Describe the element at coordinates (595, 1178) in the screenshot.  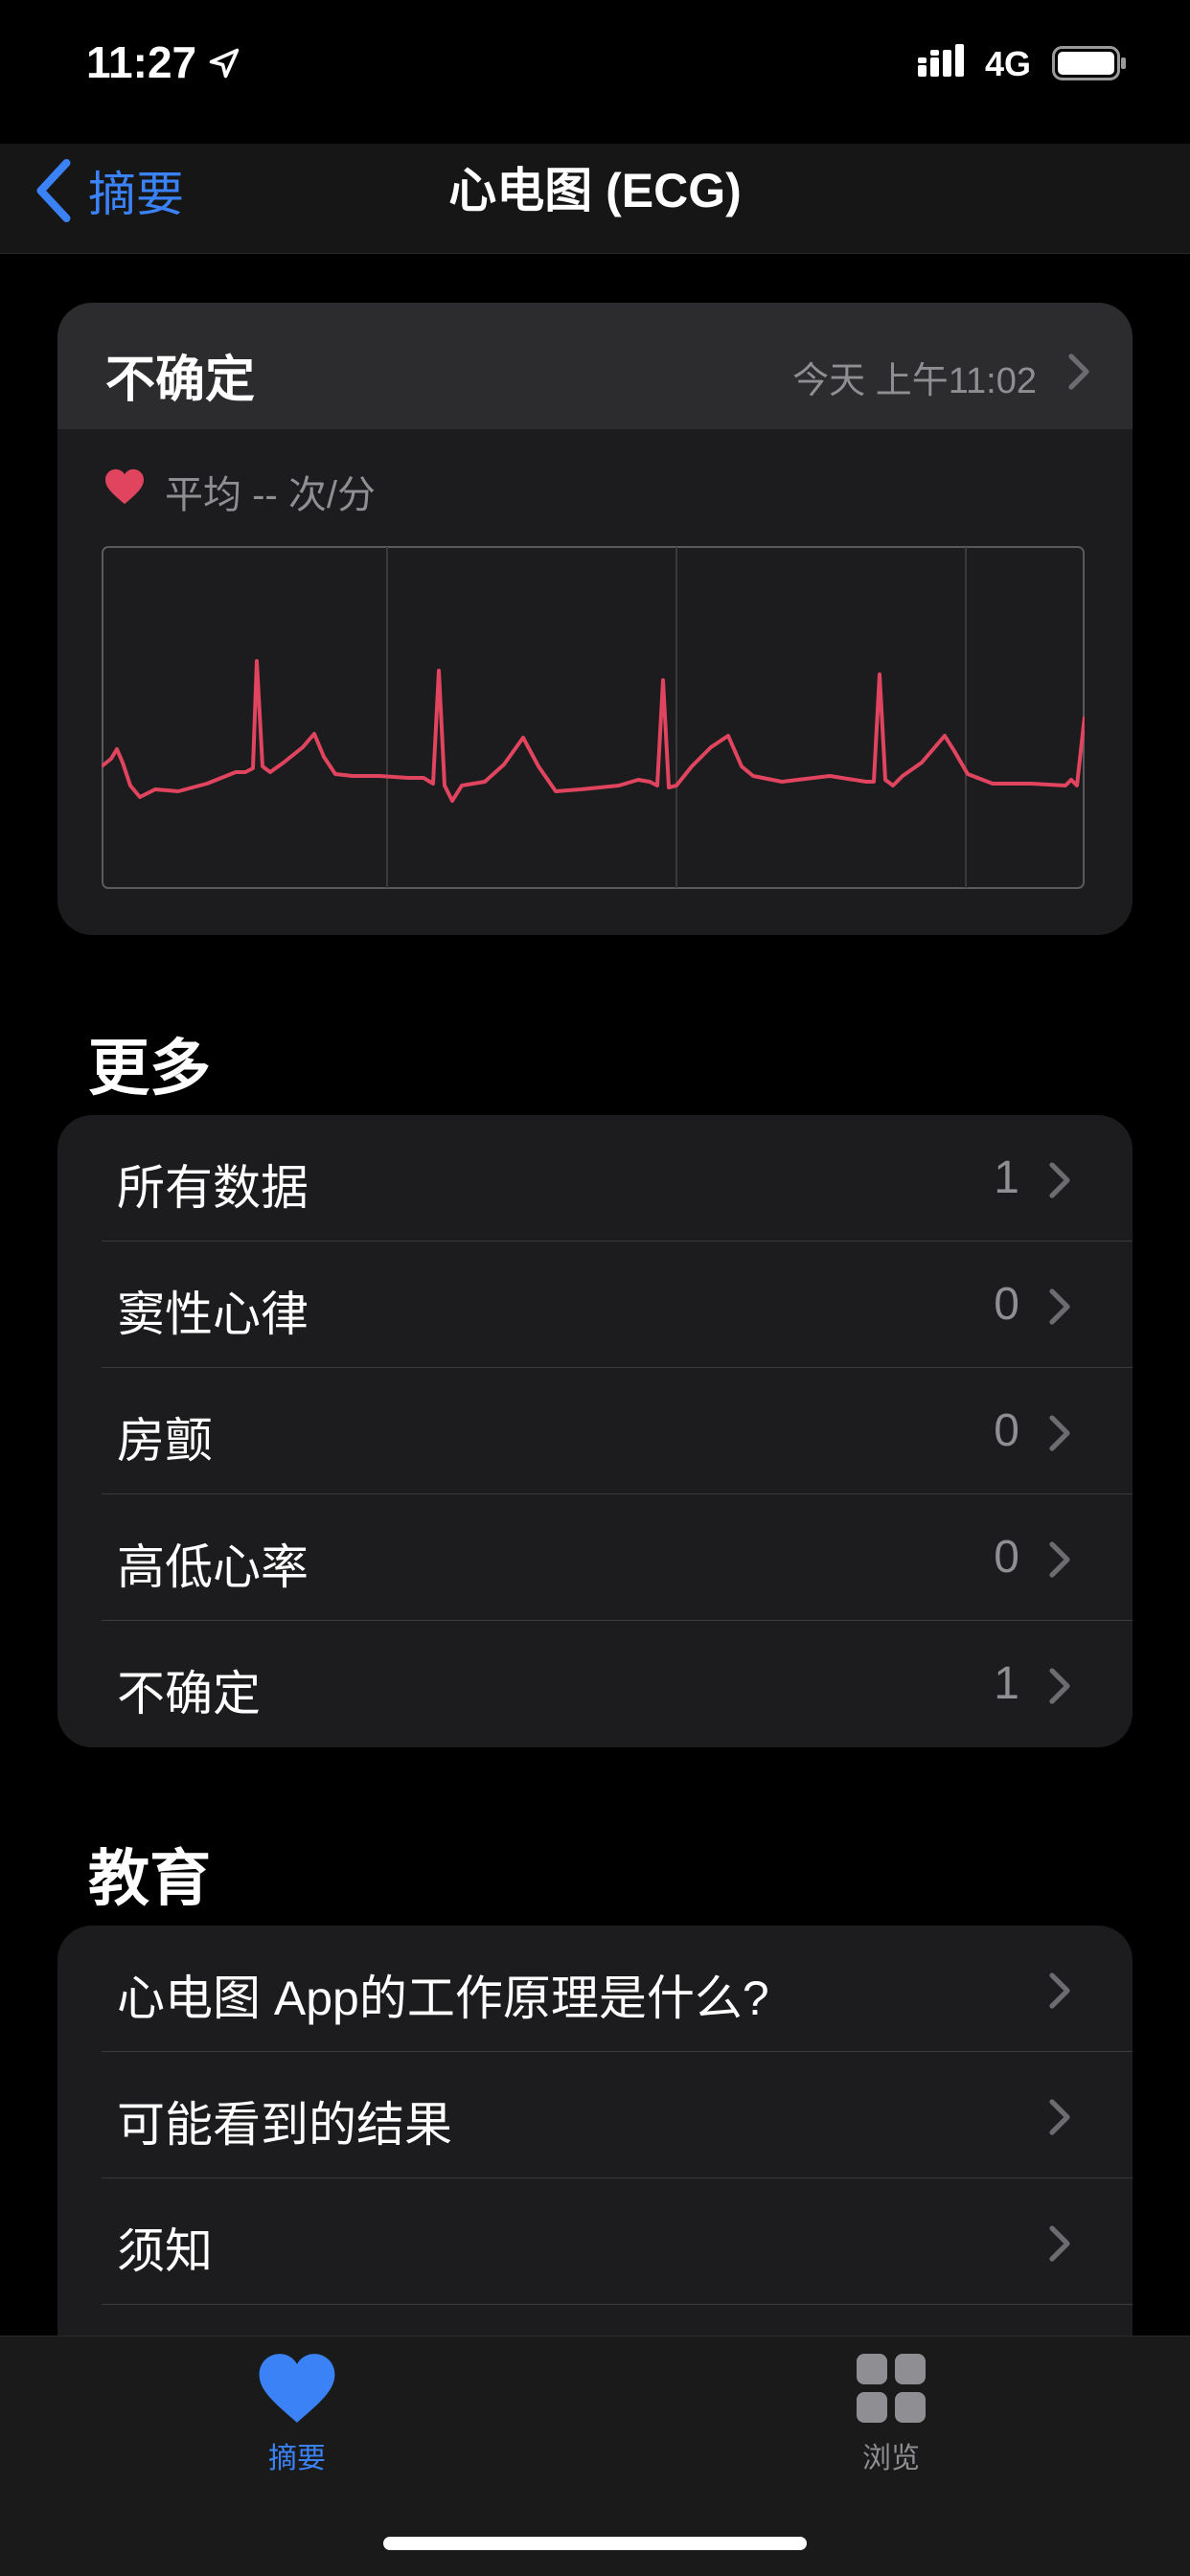
I see `list-item-all-data: 所有数据 1` at that location.